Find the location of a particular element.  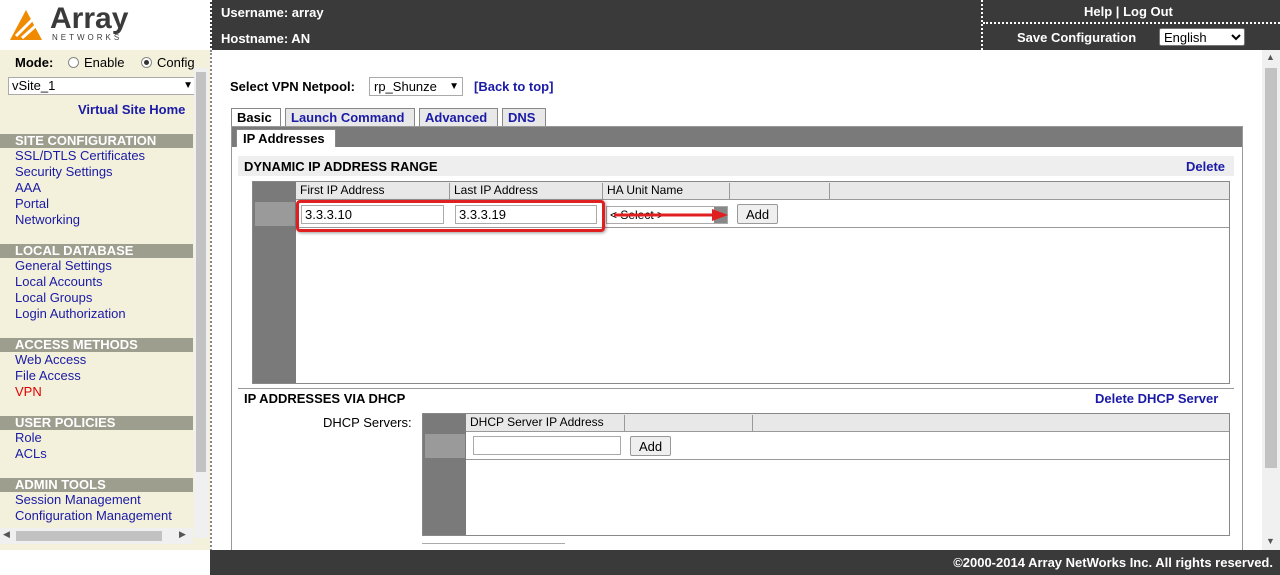

sidebar-item-local-groups: Local Groups is located at coordinates (53, 298).